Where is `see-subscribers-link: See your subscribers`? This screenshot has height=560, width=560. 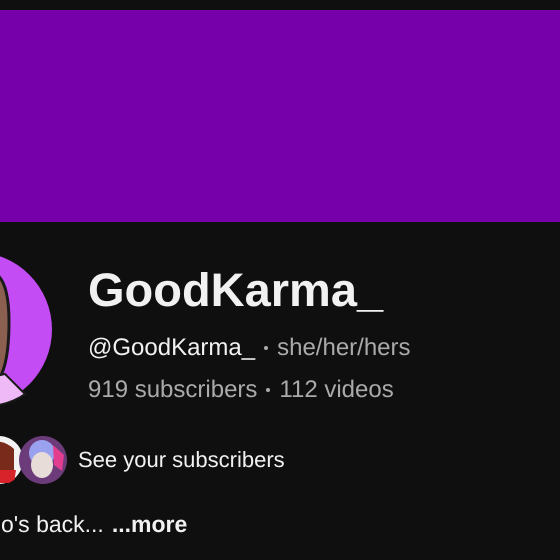 see-subscribers-link: See your subscribers is located at coordinates (181, 460).